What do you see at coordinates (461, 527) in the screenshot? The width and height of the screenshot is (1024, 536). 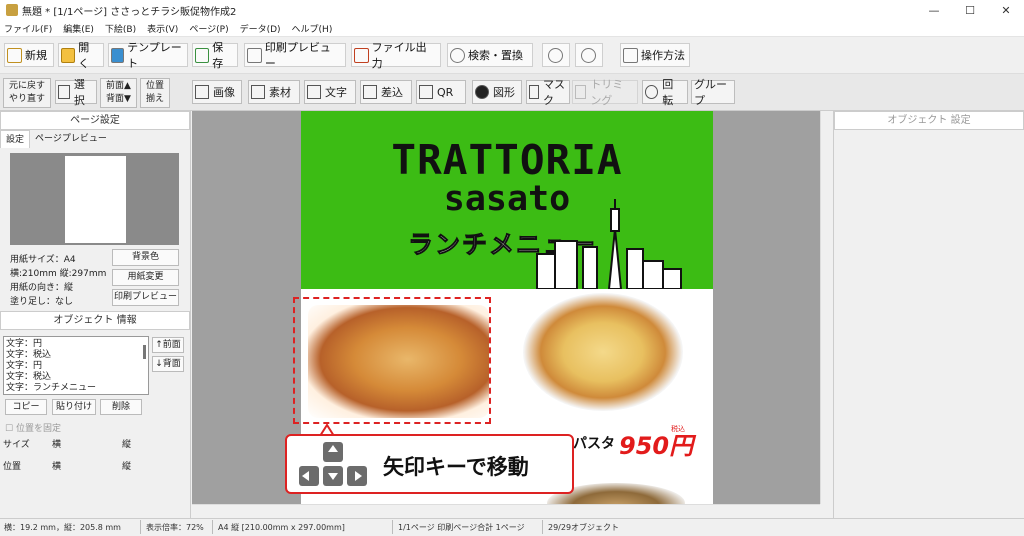 I see `status-pages: 1/1ページ 印刷ページ合計 1ページ` at bounding box center [461, 527].